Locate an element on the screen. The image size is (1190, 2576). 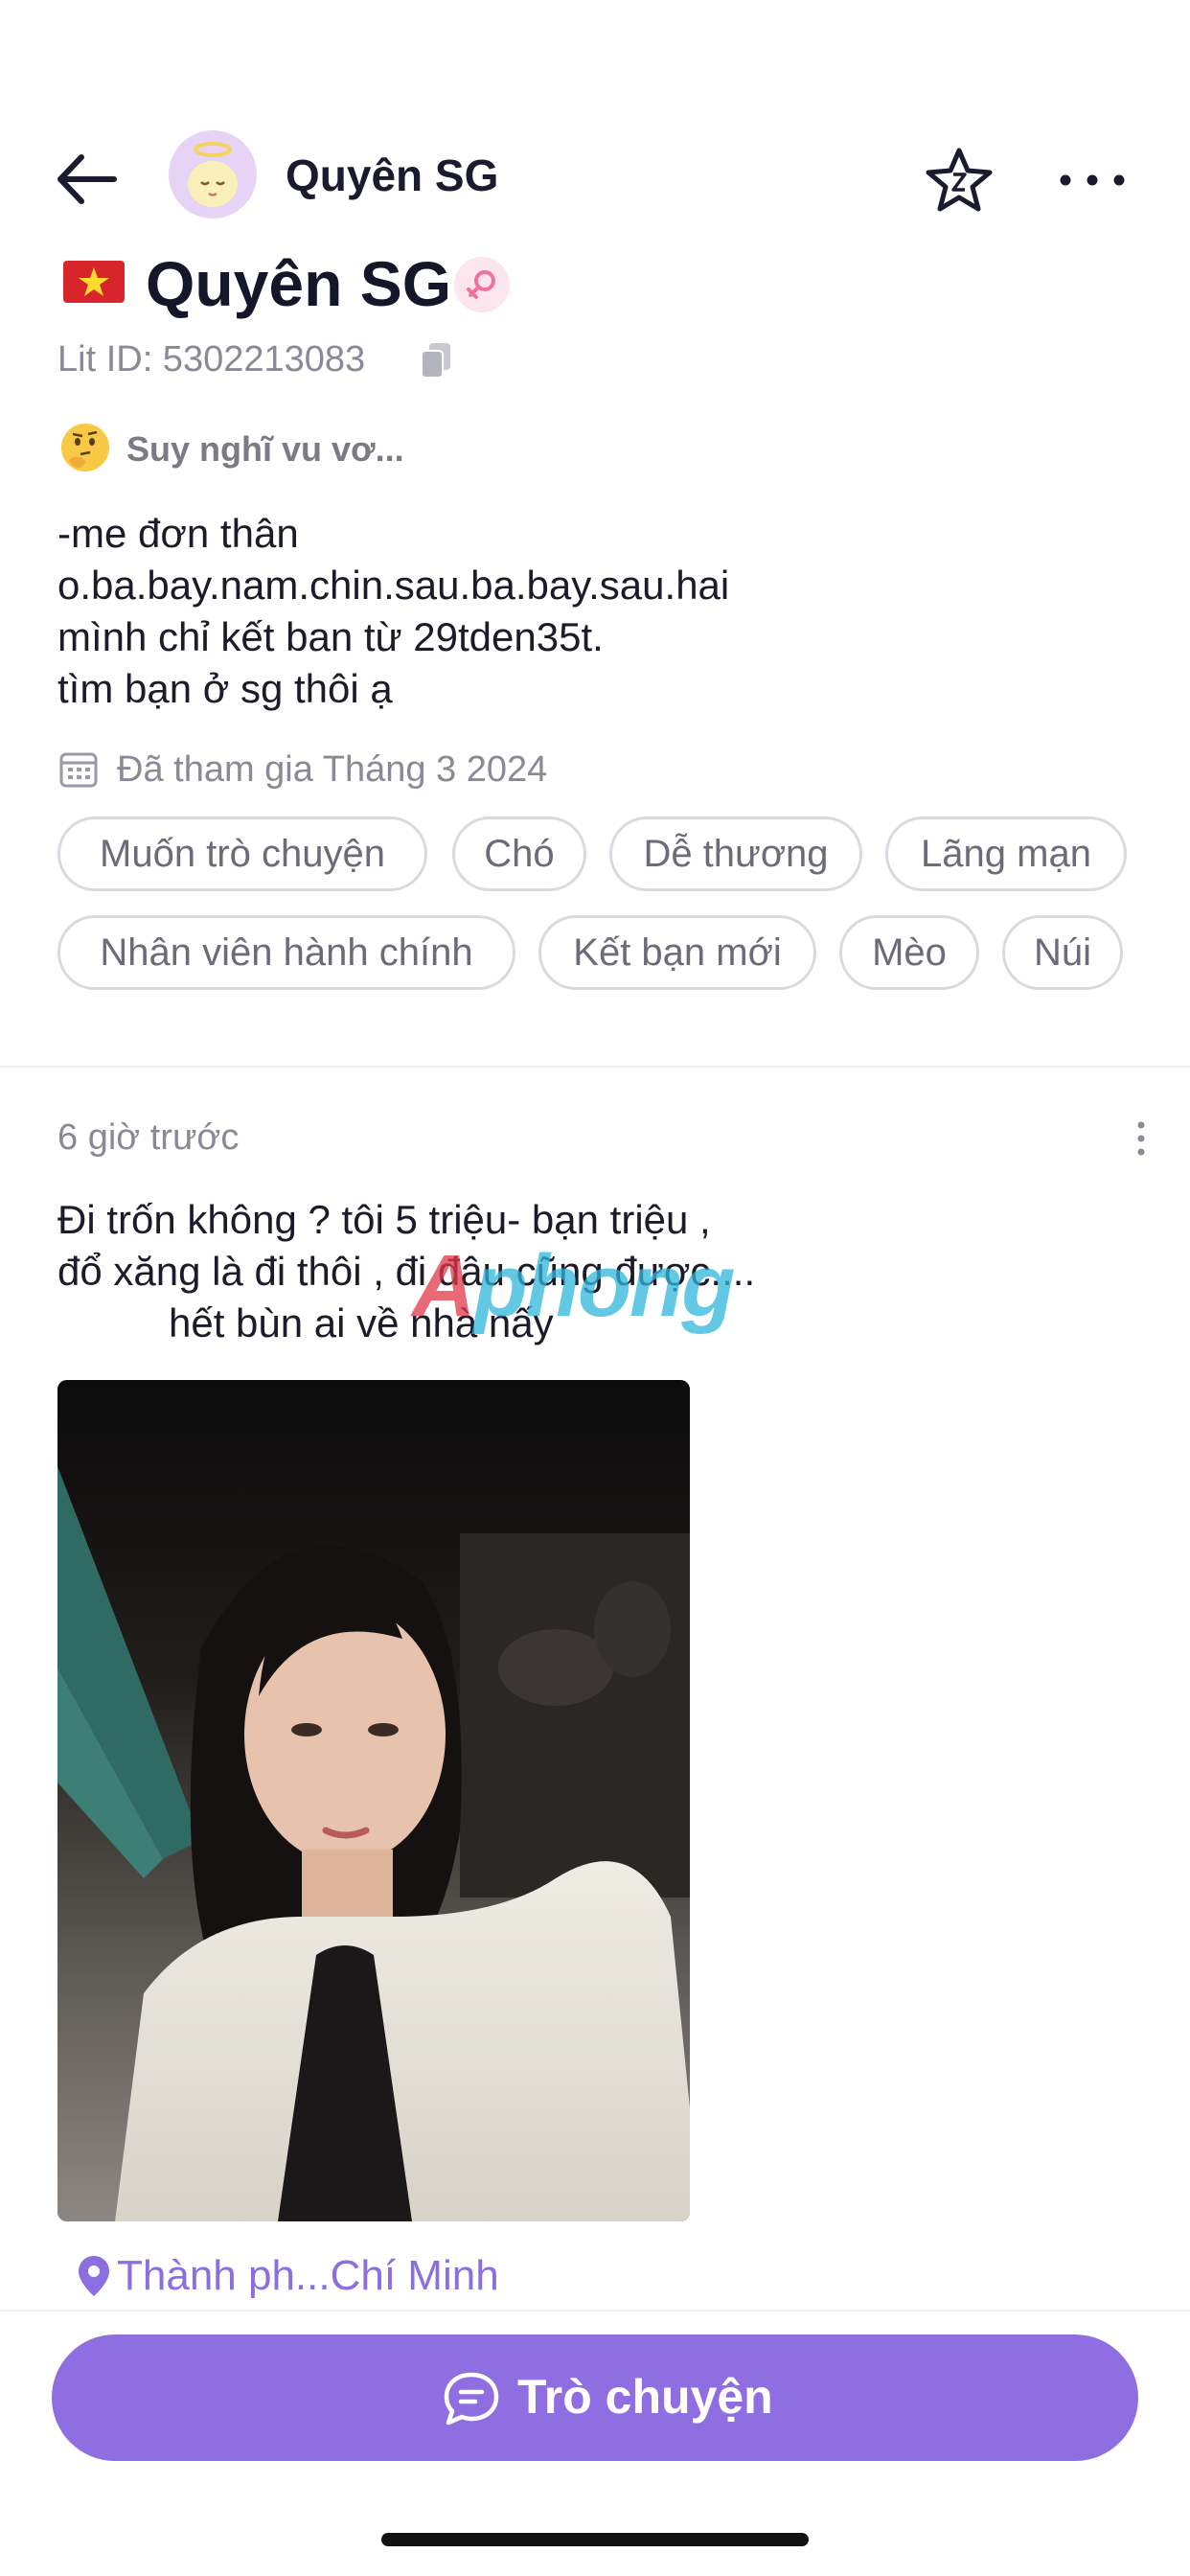
post-location: Thành ph...Chí Minh is located at coordinates (412, 2276).